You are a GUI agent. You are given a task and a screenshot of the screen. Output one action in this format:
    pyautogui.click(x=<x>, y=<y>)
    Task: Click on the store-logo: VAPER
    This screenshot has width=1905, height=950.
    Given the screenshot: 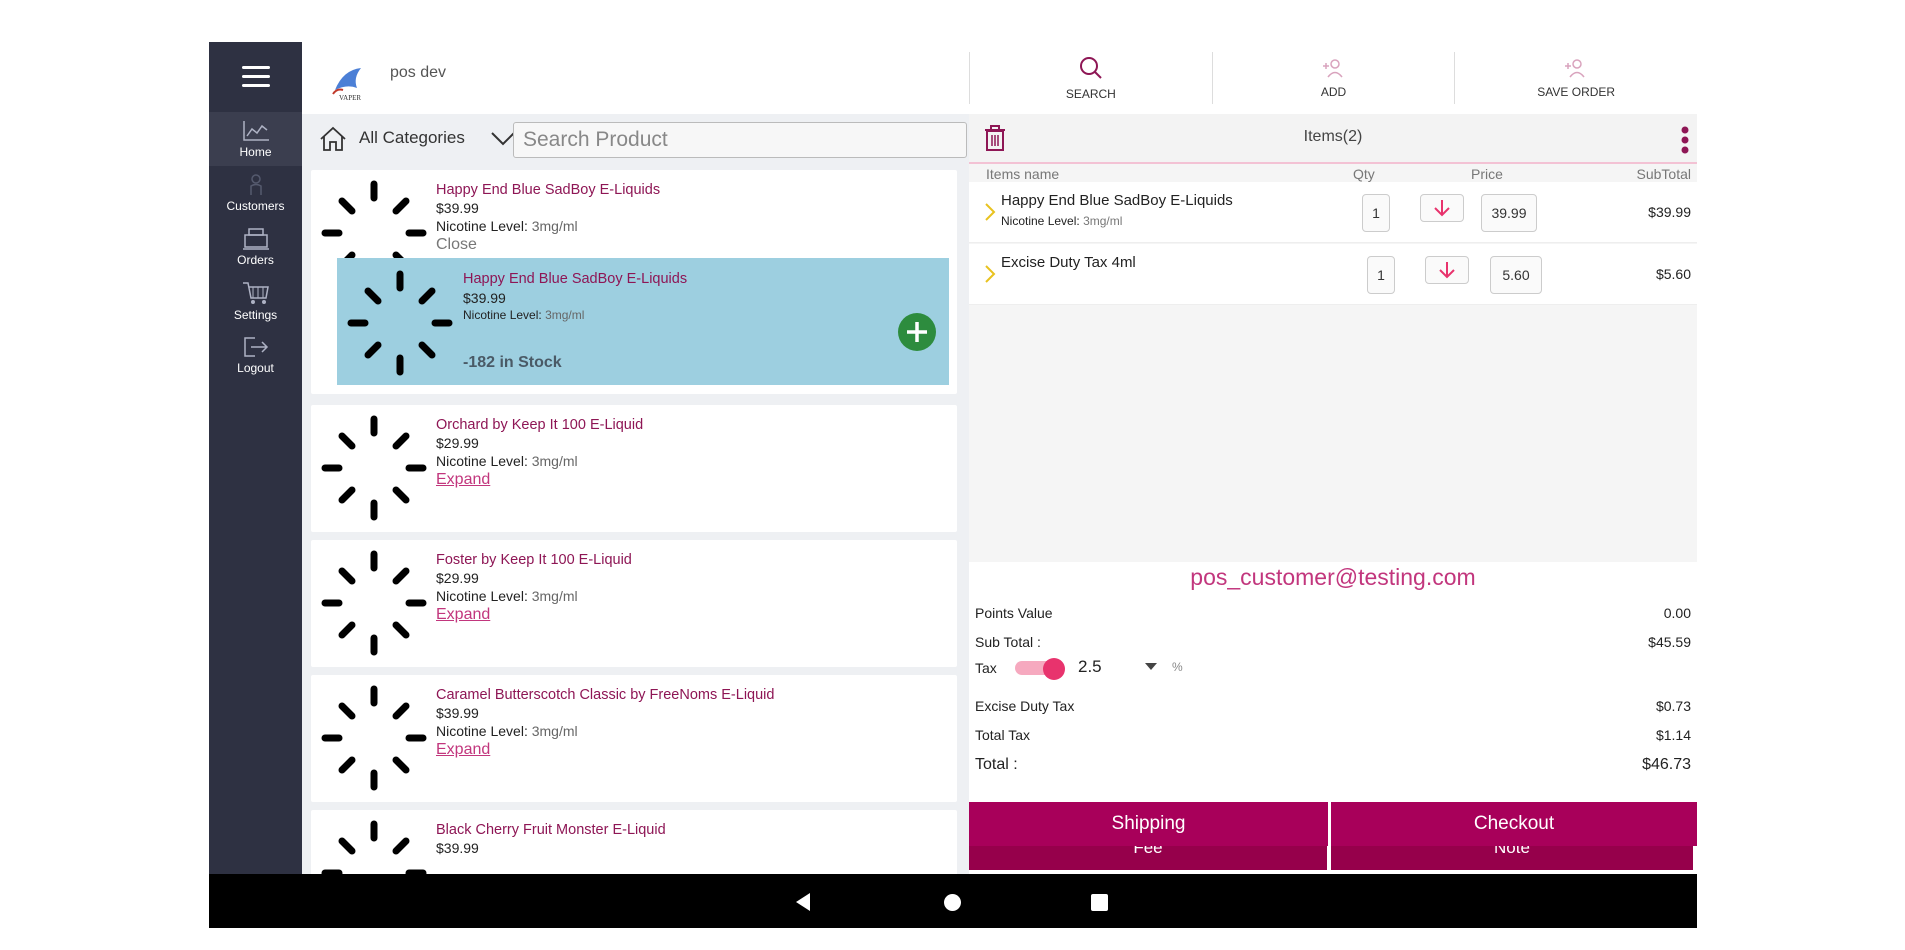 What is the action you would take?
    pyautogui.click(x=346, y=85)
    